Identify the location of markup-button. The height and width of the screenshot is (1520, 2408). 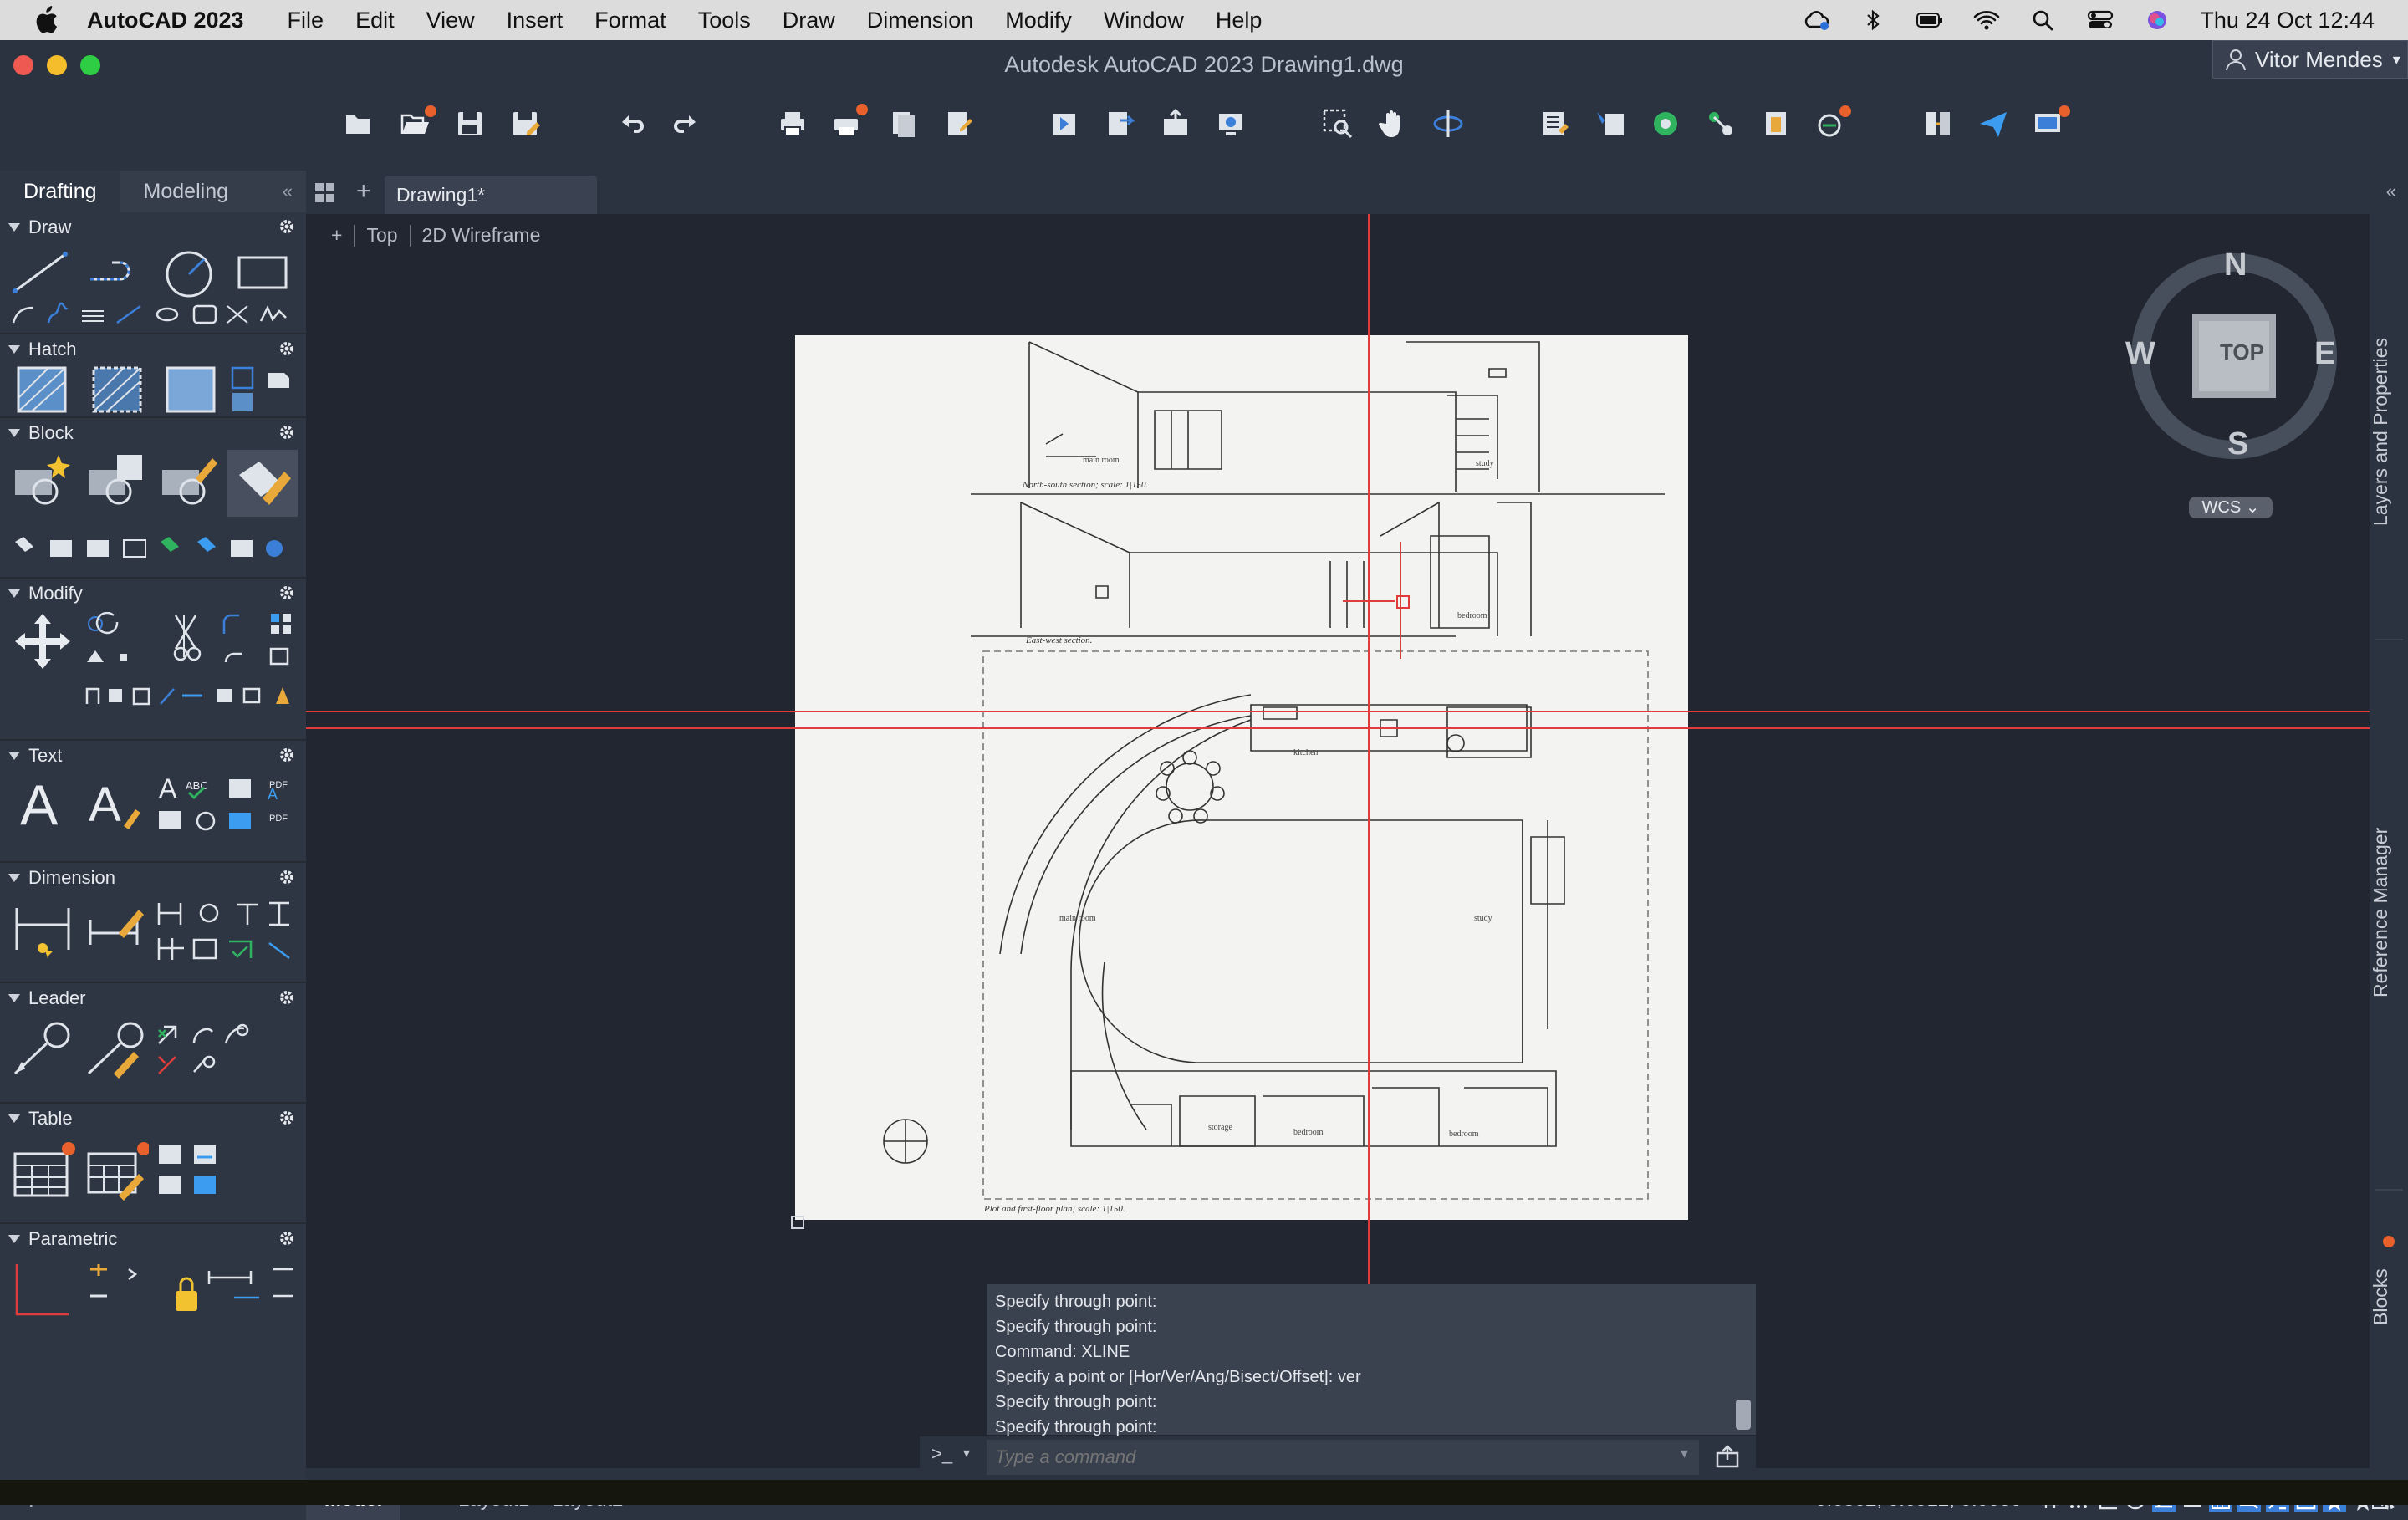
(1833, 123).